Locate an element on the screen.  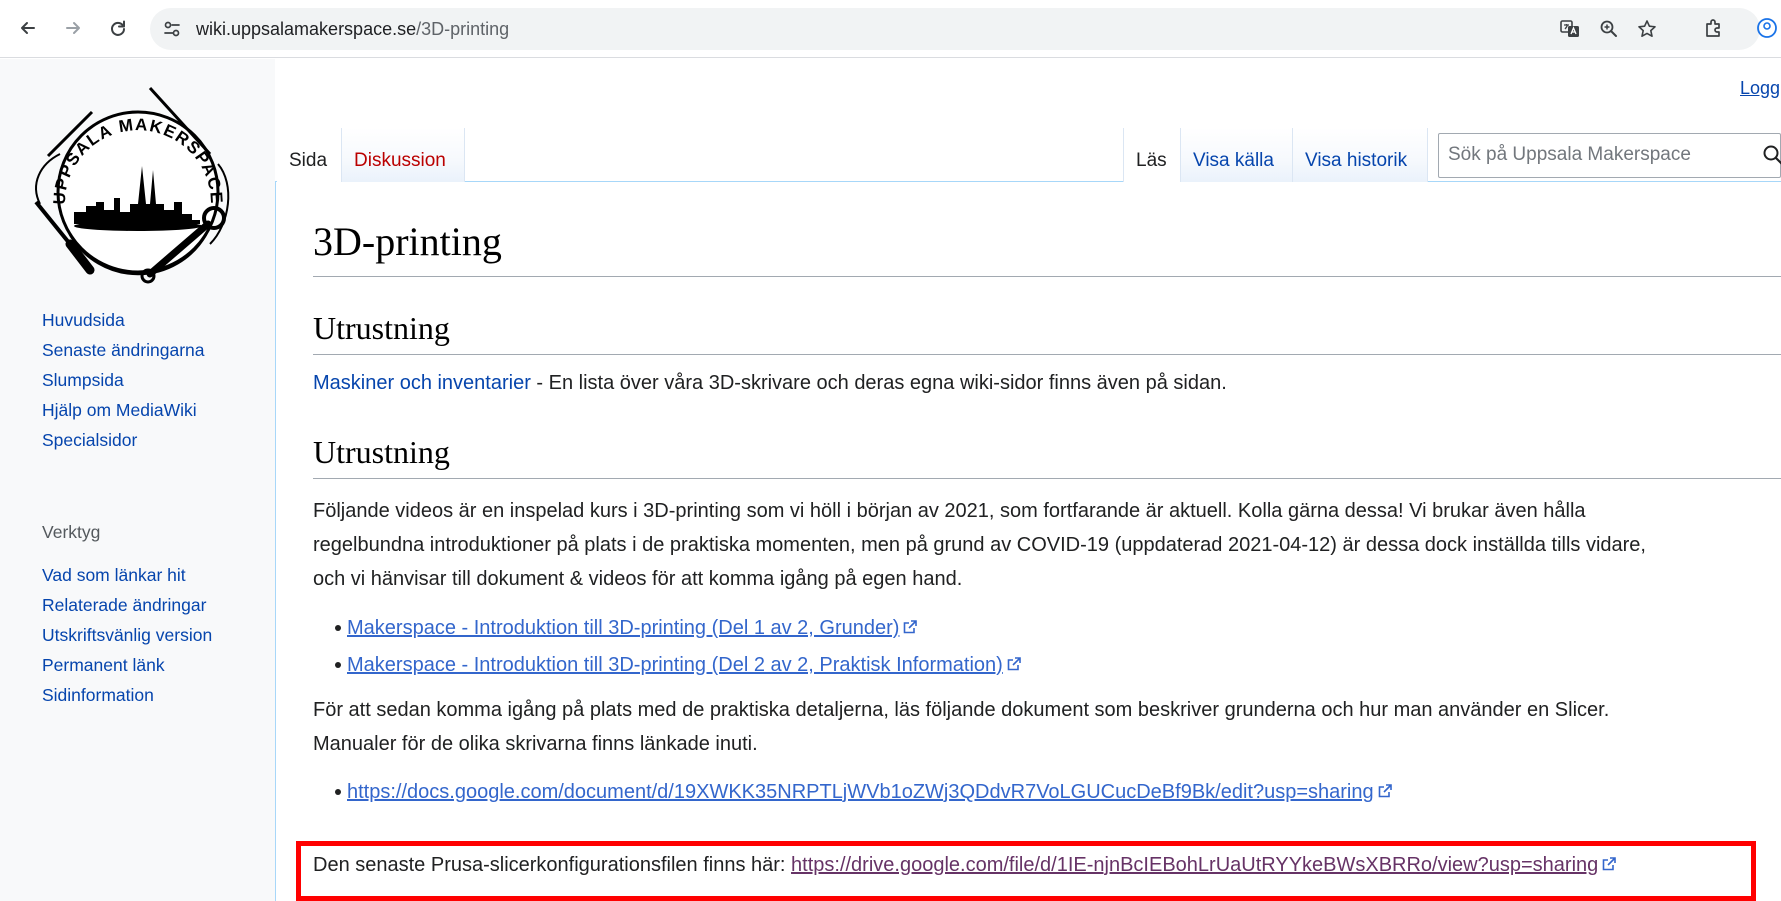
profile-icon is located at coordinates (1767, 28).